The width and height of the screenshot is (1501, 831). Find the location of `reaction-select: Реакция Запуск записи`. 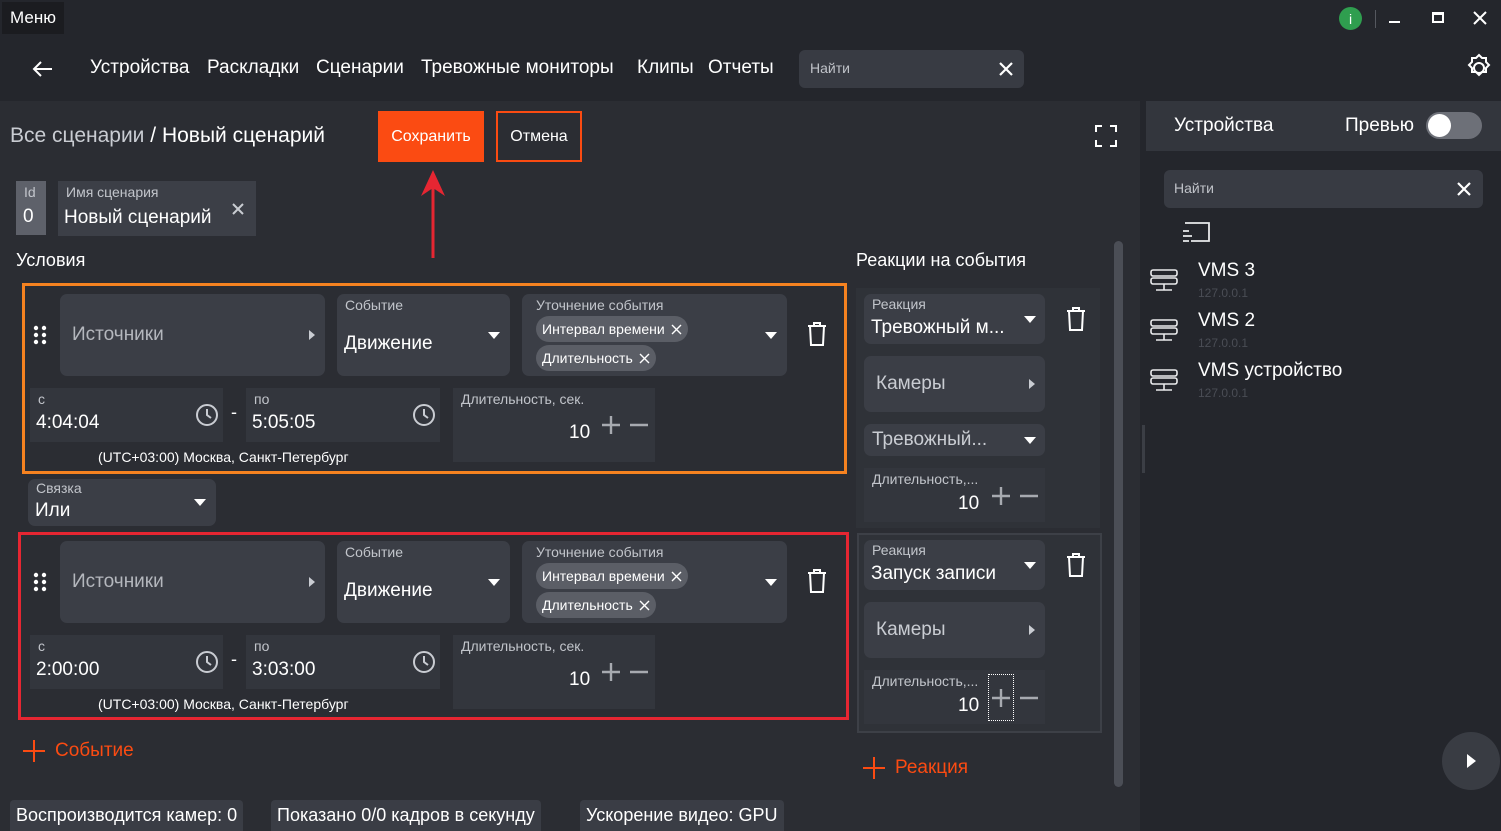

reaction-select: Реакция Запуск записи is located at coordinates (954, 565).